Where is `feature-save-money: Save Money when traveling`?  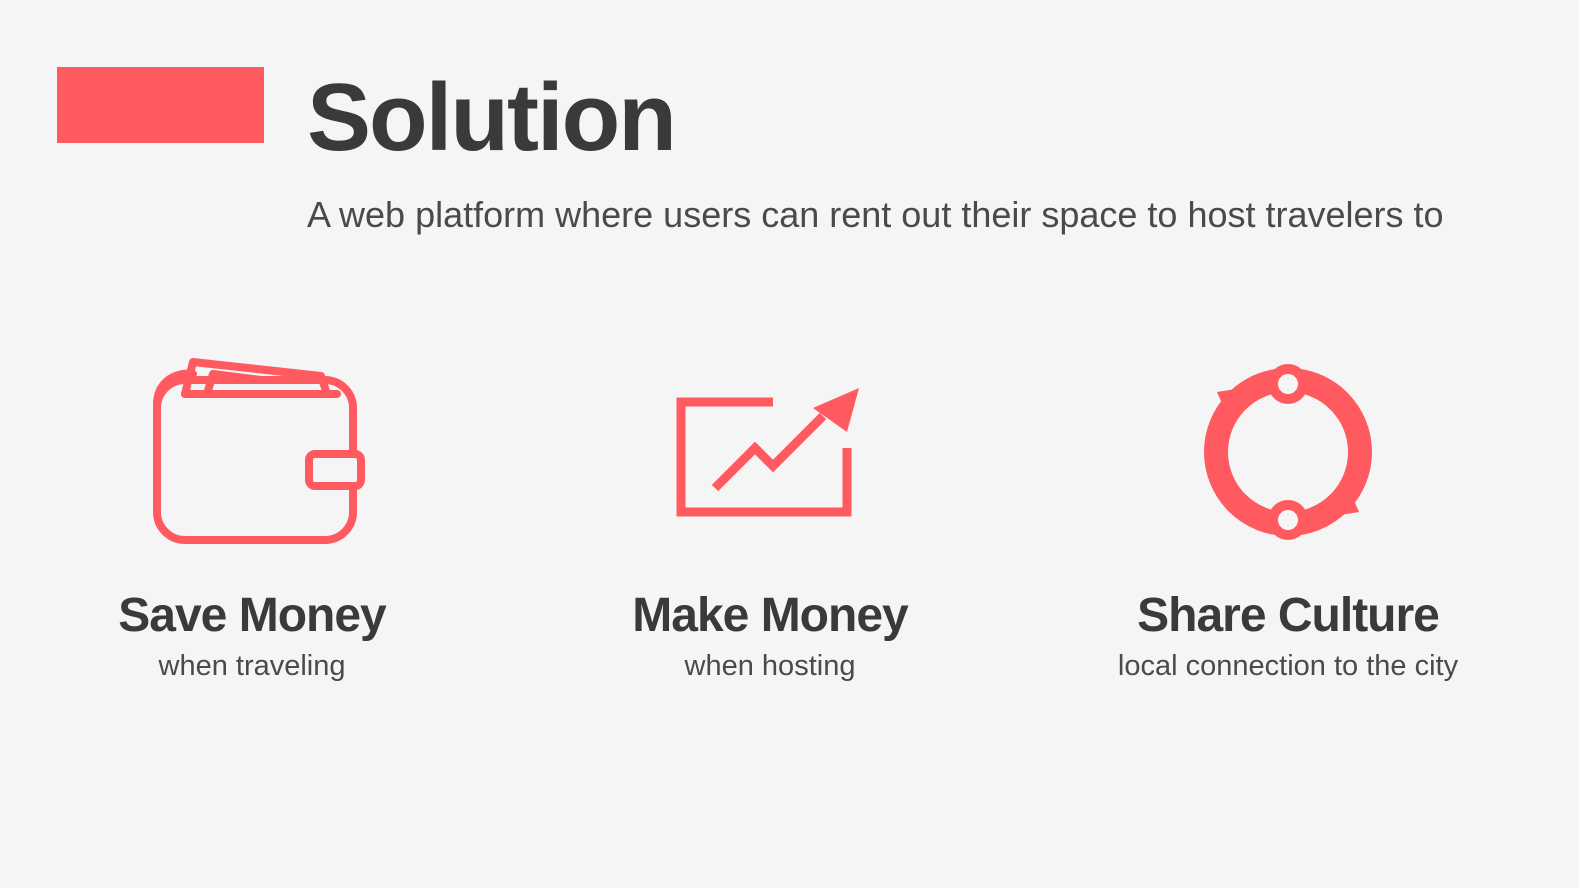
feature-save-money: Save Money when traveling is located at coordinates (252, 517).